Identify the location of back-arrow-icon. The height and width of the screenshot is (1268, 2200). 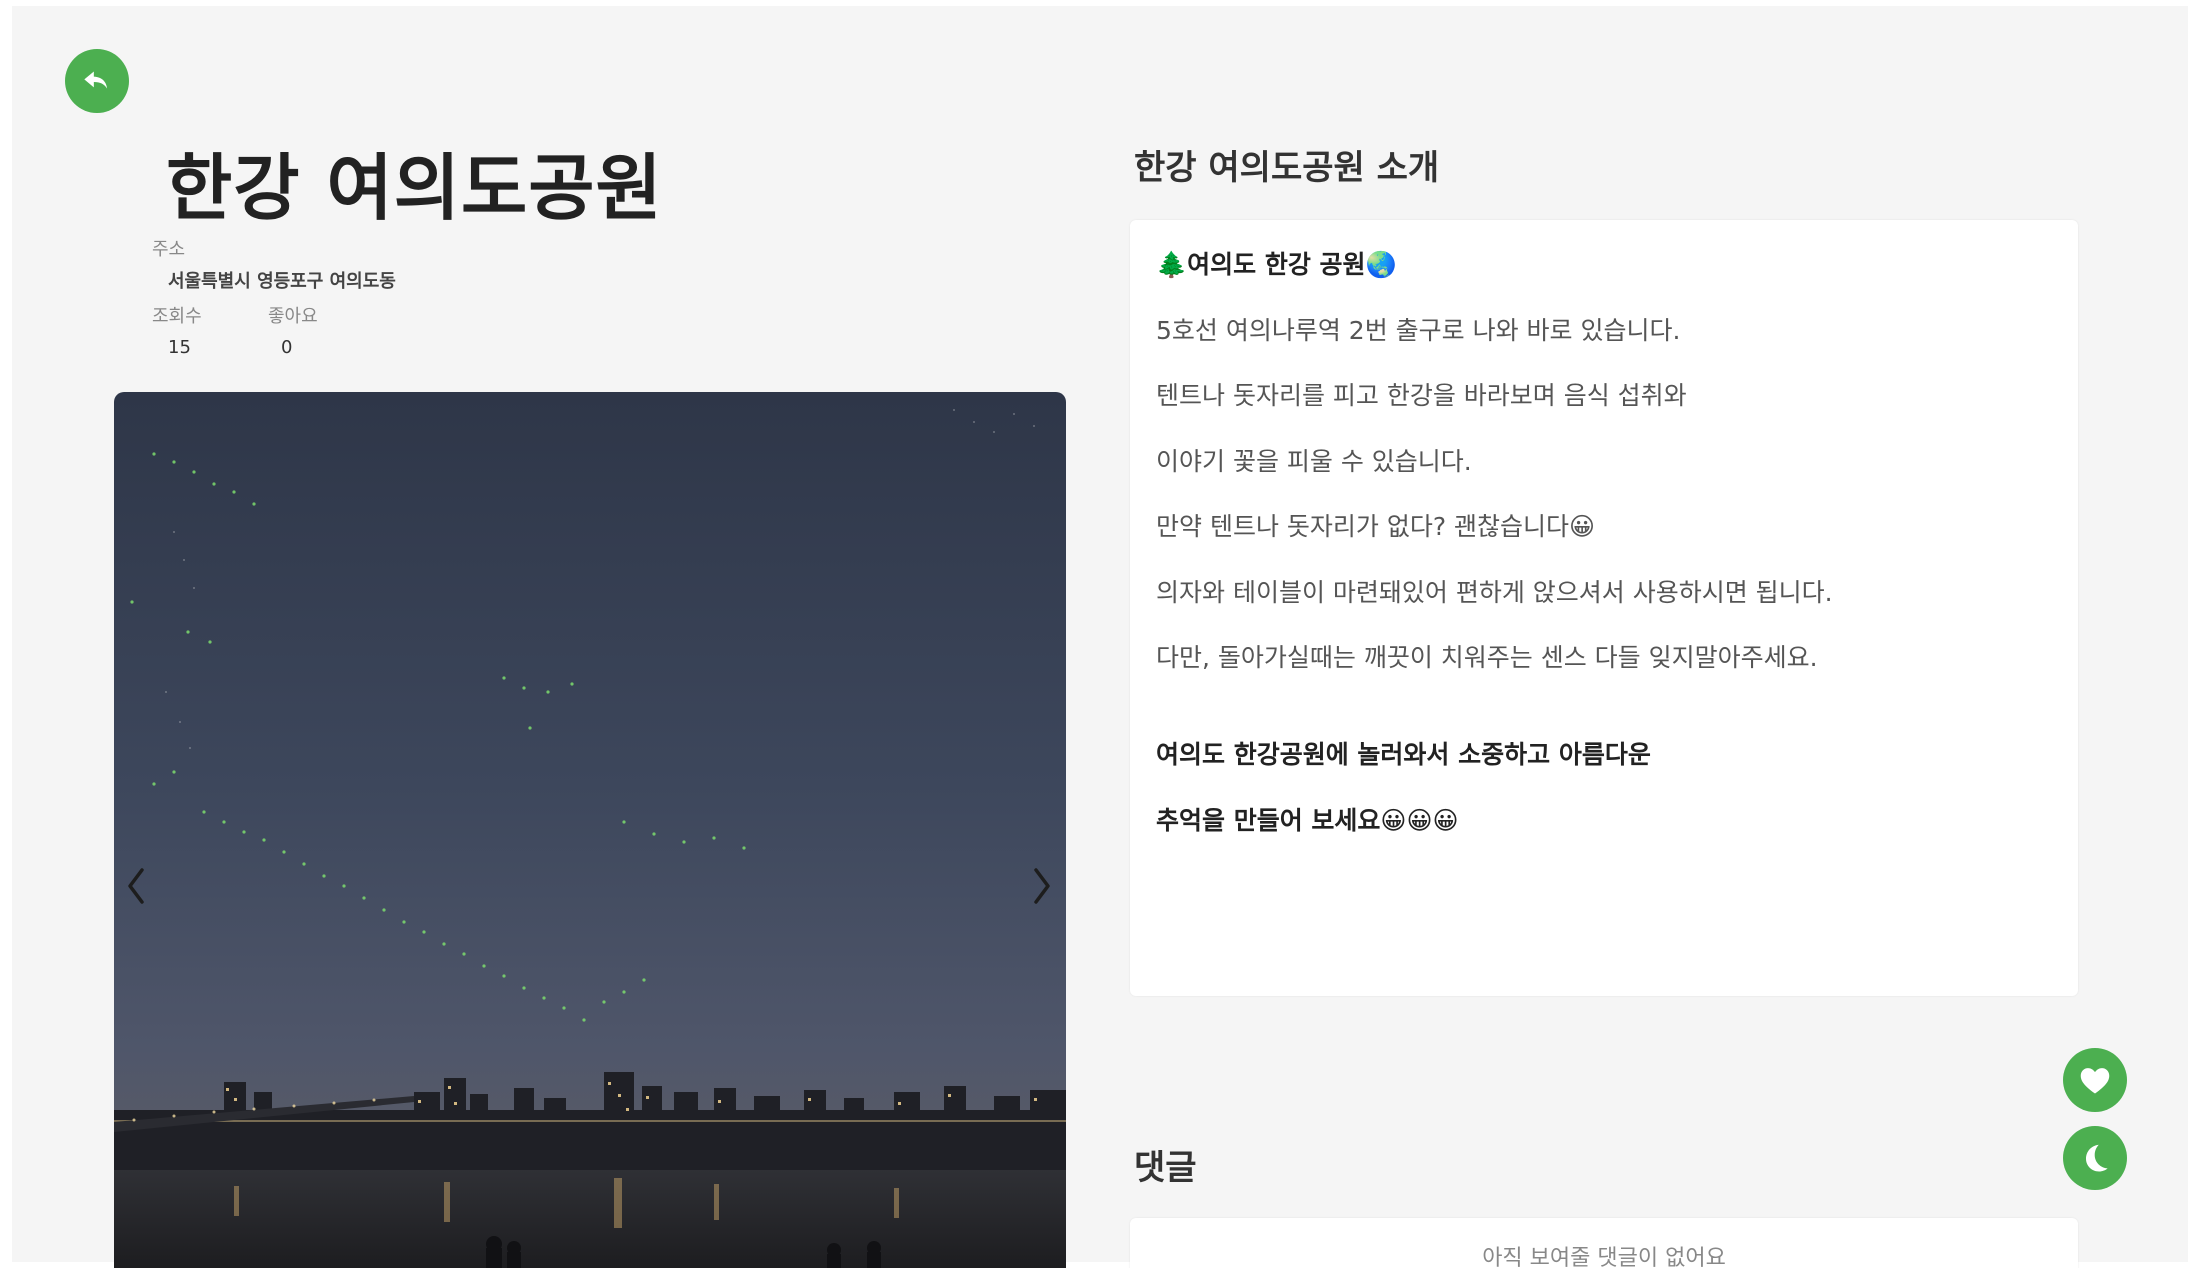
(96, 80).